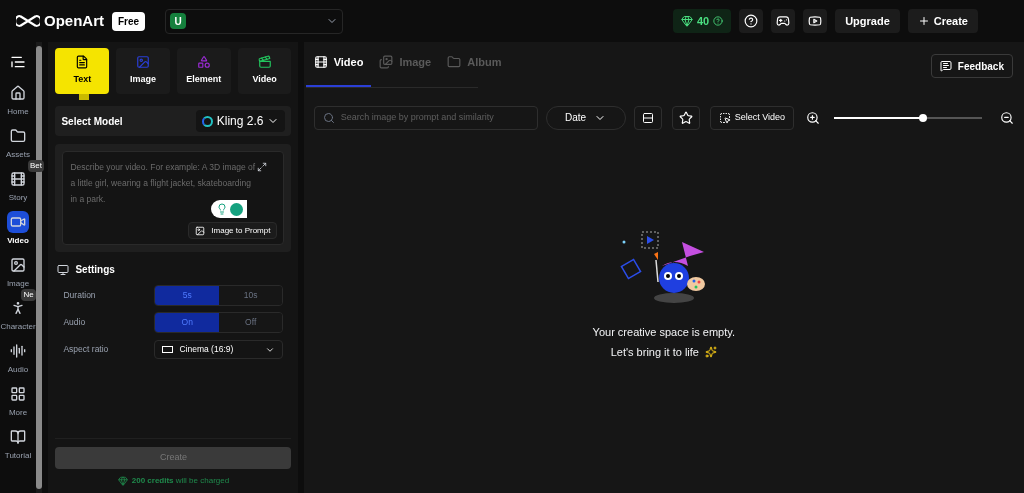 Image resolution: width=1024 pixels, height=493 pixels. Describe the element at coordinates (229, 209) in the screenshot. I see `grammar-assistant-icon` at that location.